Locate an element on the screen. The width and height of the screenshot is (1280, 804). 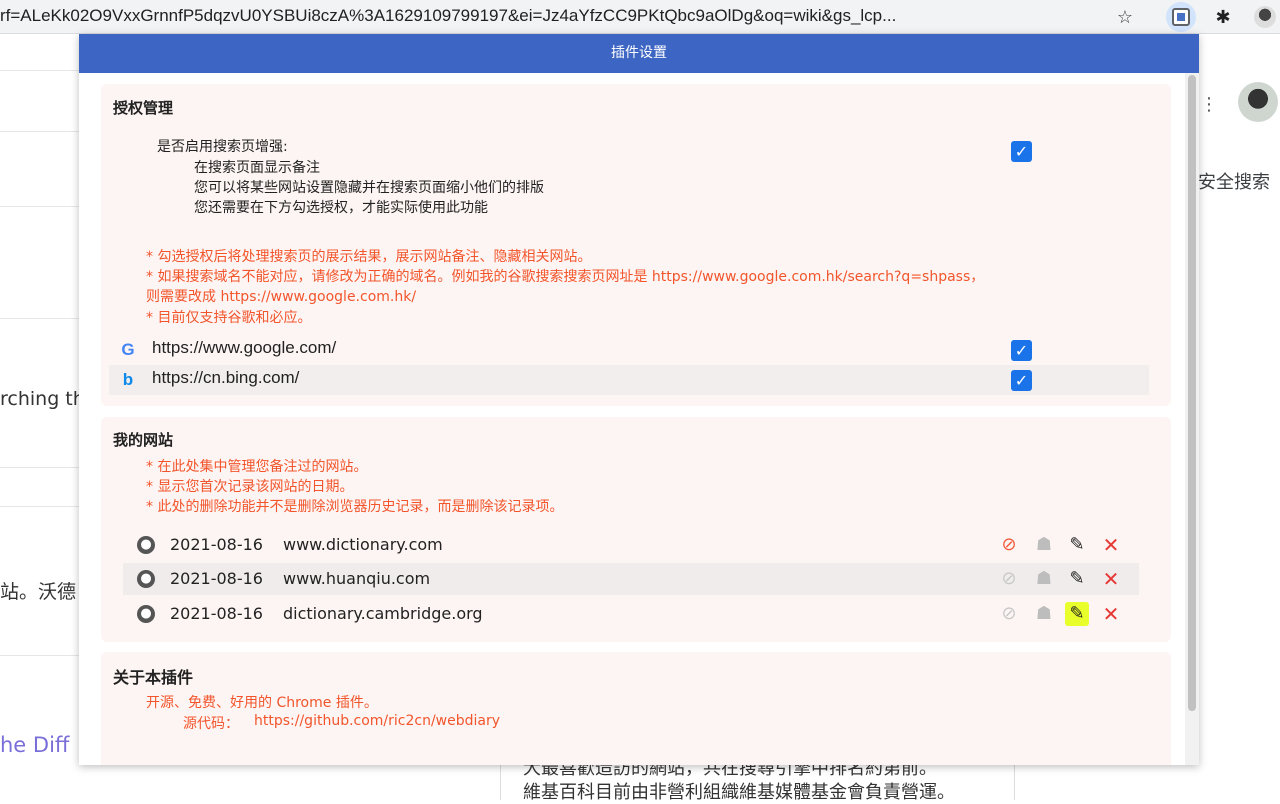
profile-avatar is located at coordinates (1265, 17).